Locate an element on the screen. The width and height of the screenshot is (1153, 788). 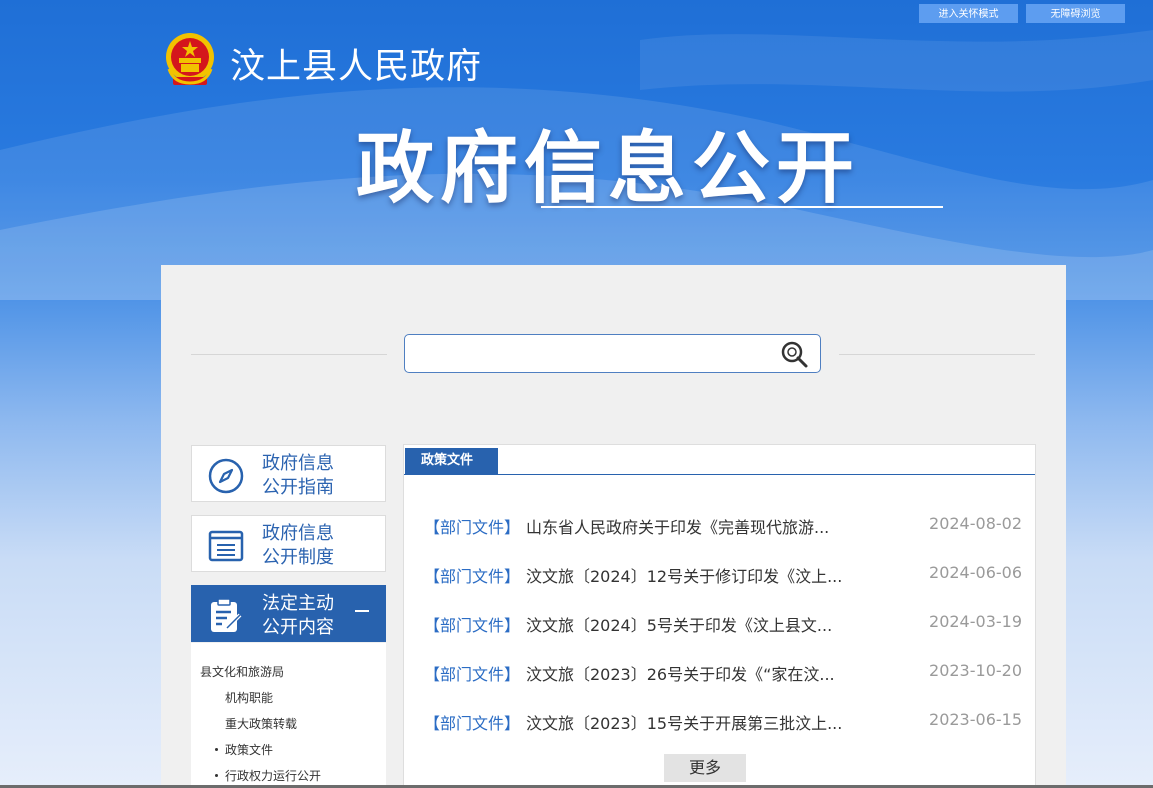
divider-left is located at coordinates (289, 354).